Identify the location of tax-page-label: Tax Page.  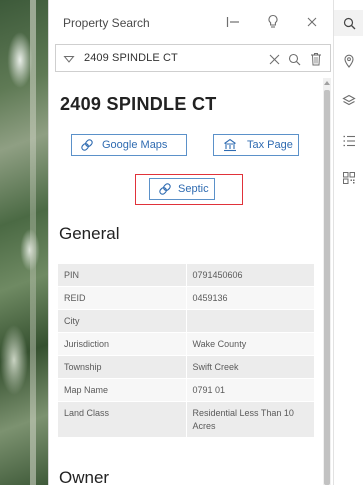
(270, 145).